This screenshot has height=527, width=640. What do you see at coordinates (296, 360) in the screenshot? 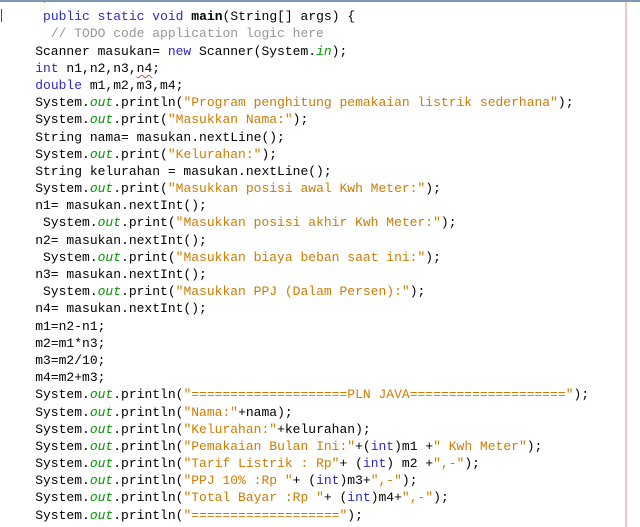
I see `code-line: m3=m2/10;` at bounding box center [296, 360].